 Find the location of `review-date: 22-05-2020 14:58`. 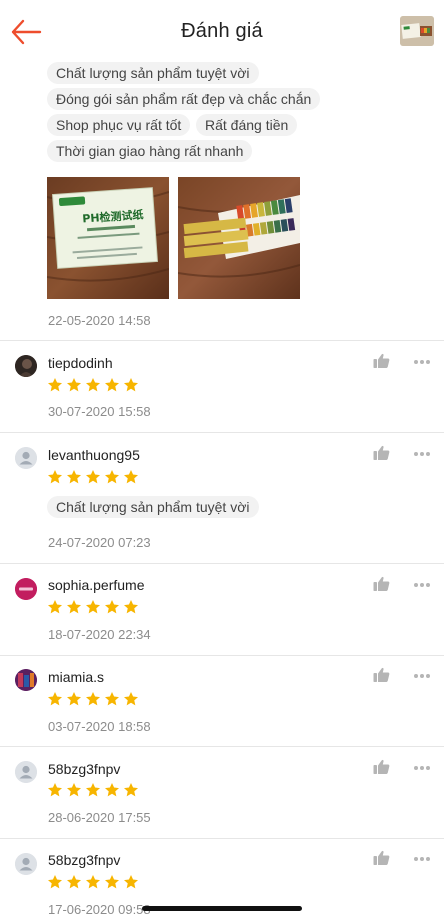

review-date: 22-05-2020 14:58 is located at coordinates (99, 320).